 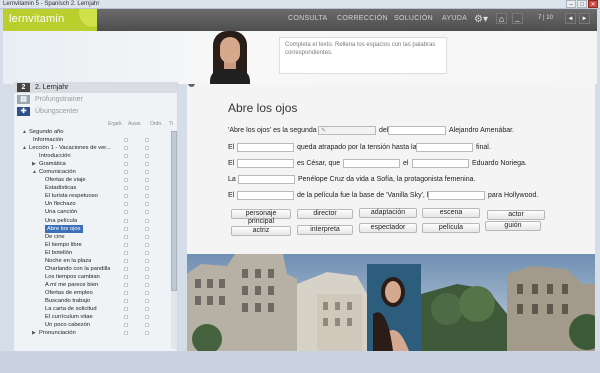 I want to click on tree-item: Información, so click(x=94, y=140).